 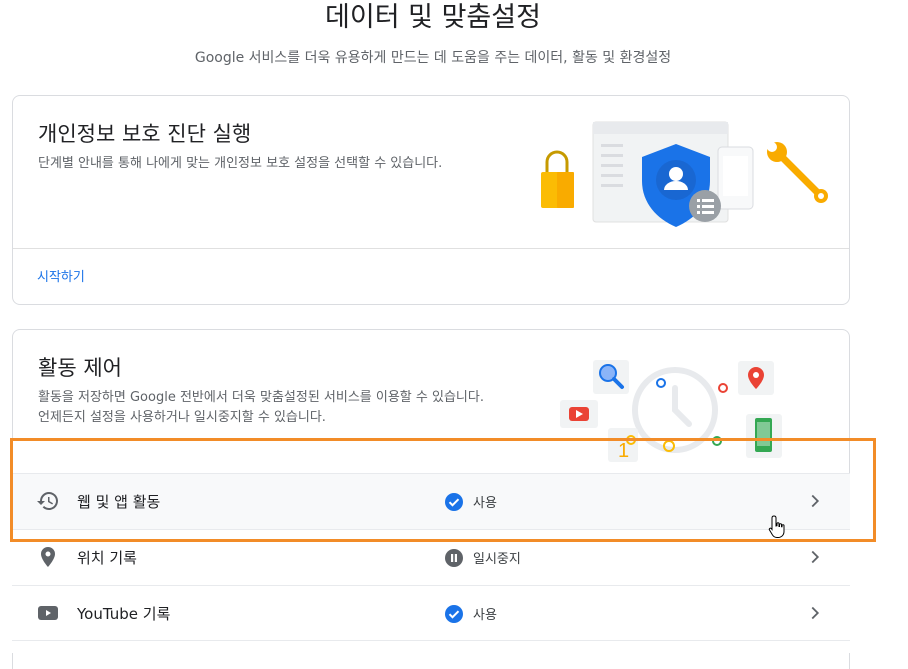 What do you see at coordinates (47, 501) in the screenshot?
I see `history-icon` at bounding box center [47, 501].